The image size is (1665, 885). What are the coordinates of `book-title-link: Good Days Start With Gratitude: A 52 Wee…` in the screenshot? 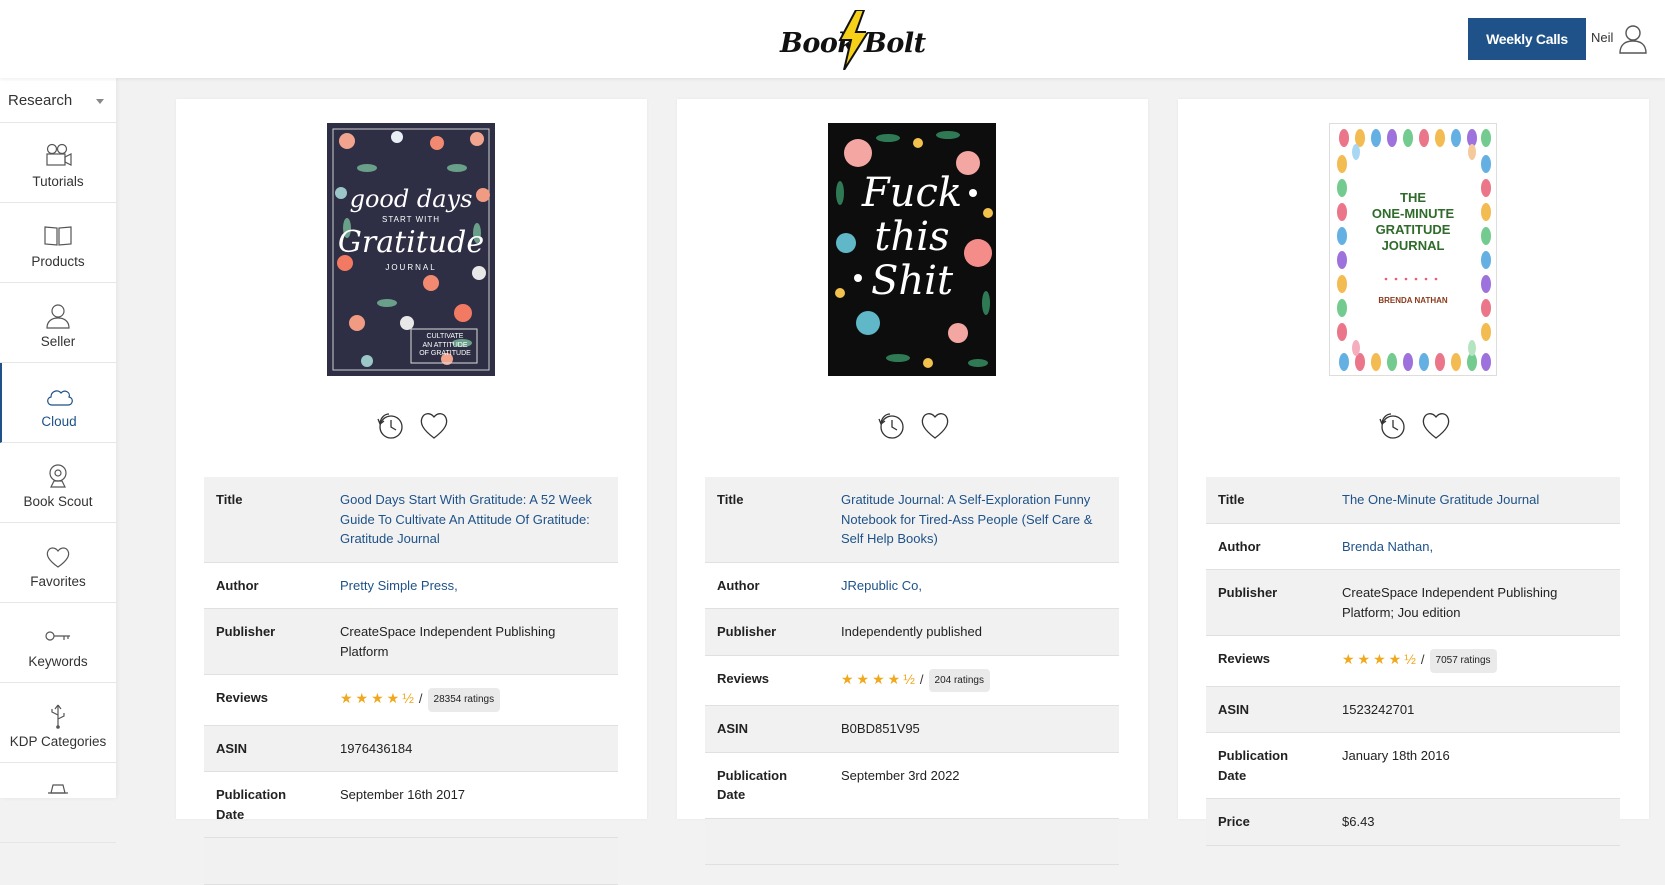 It's located at (466, 519).